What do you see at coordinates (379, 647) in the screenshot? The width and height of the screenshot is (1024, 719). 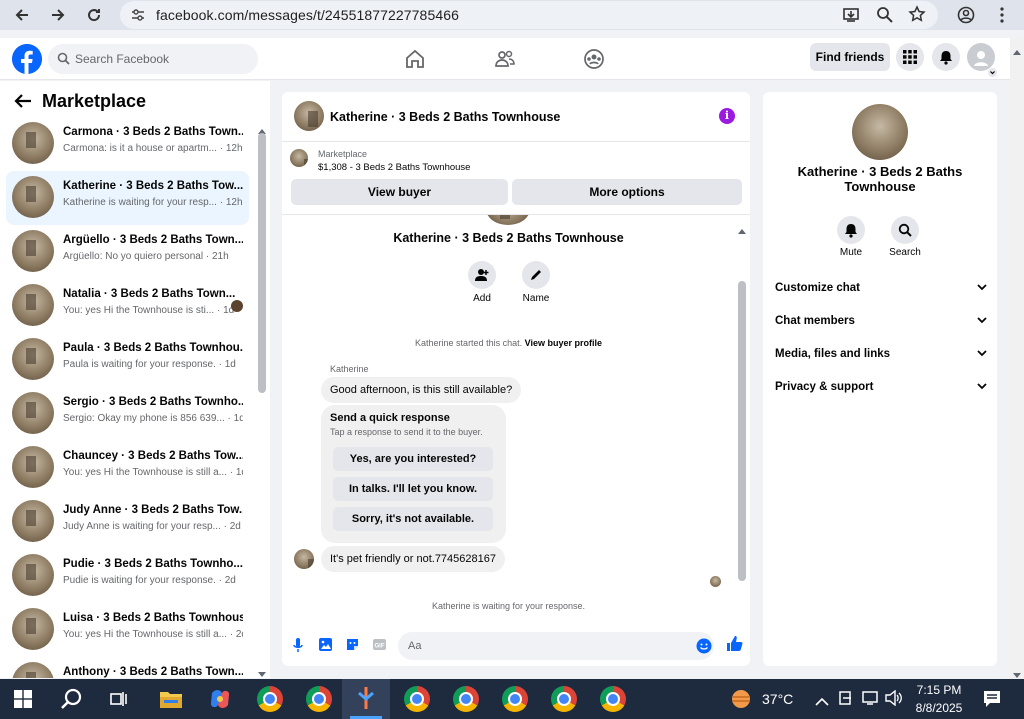 I see `gif-icon: GIF` at bounding box center [379, 647].